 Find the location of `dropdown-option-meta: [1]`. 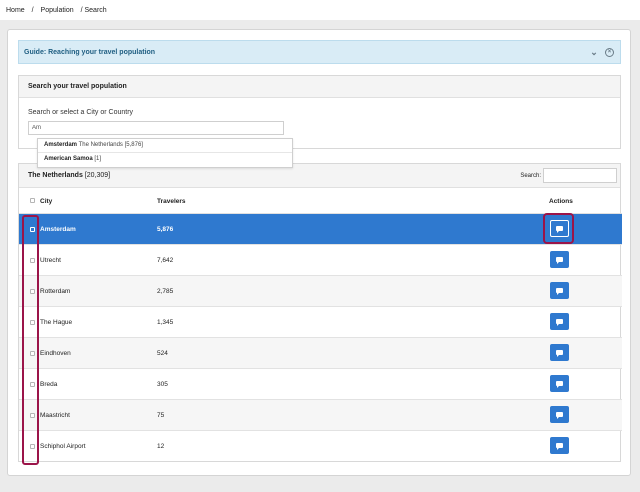

dropdown-option-meta: [1] is located at coordinates (98, 159).